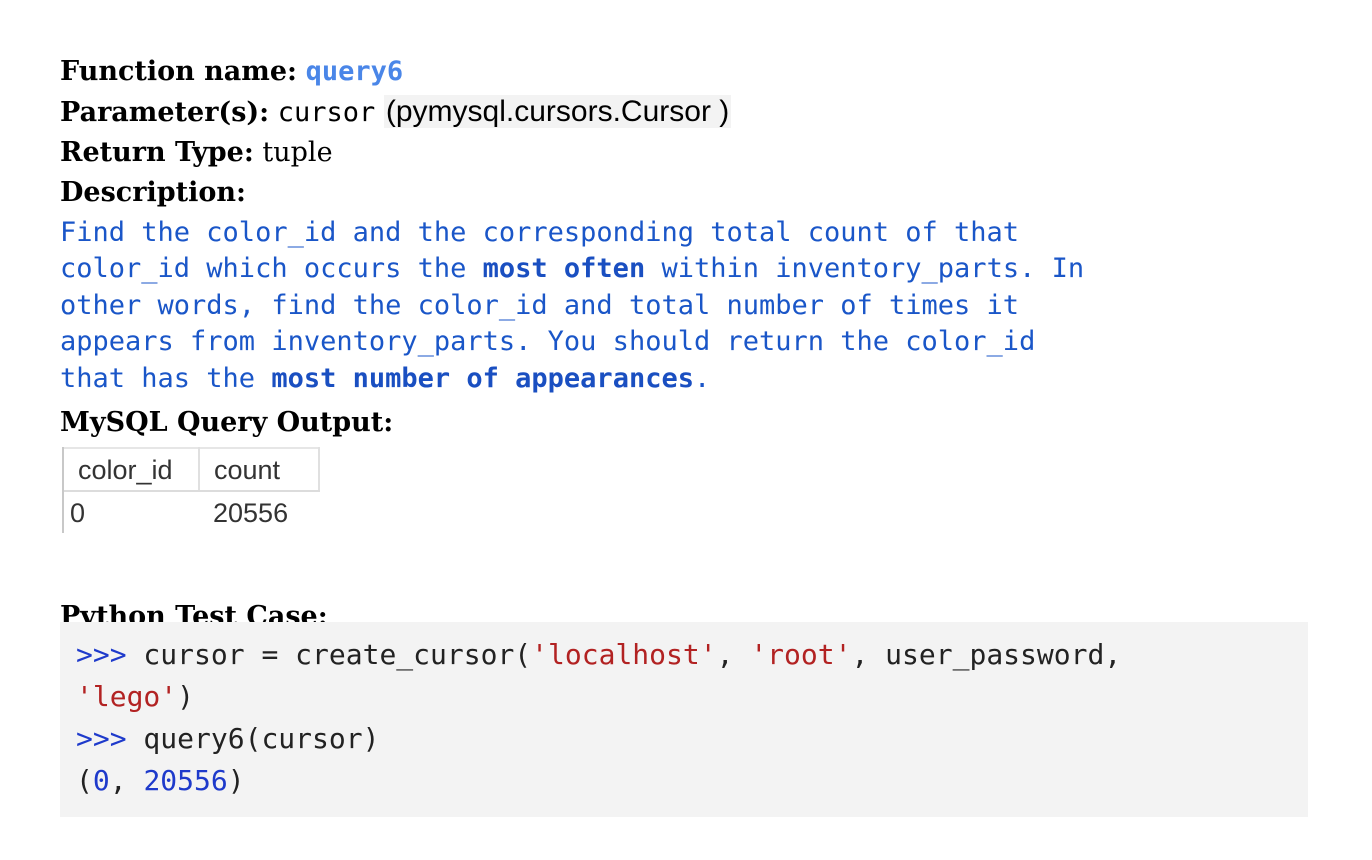 The image size is (1372, 860). Describe the element at coordinates (132, 470) in the screenshot. I see `column-header-color-id: color_id` at that location.